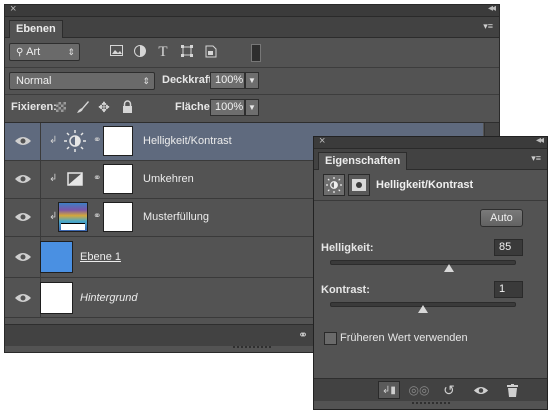  I want to click on invert-icon, so click(75, 179).